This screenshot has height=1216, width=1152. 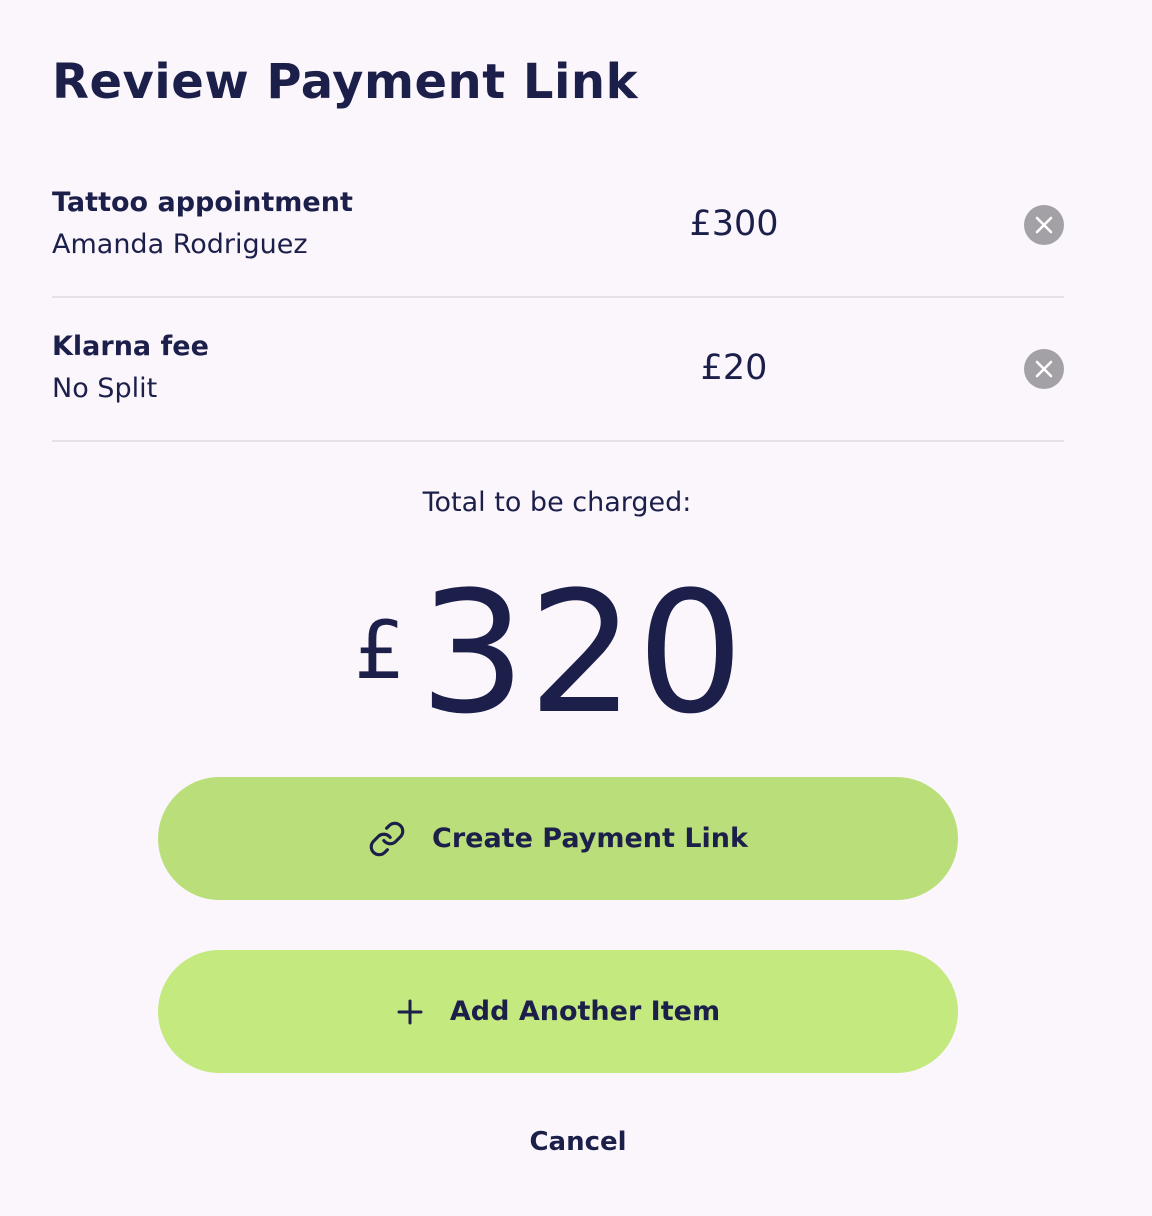 What do you see at coordinates (734, 224) in the screenshot?
I see `item-price: £300` at bounding box center [734, 224].